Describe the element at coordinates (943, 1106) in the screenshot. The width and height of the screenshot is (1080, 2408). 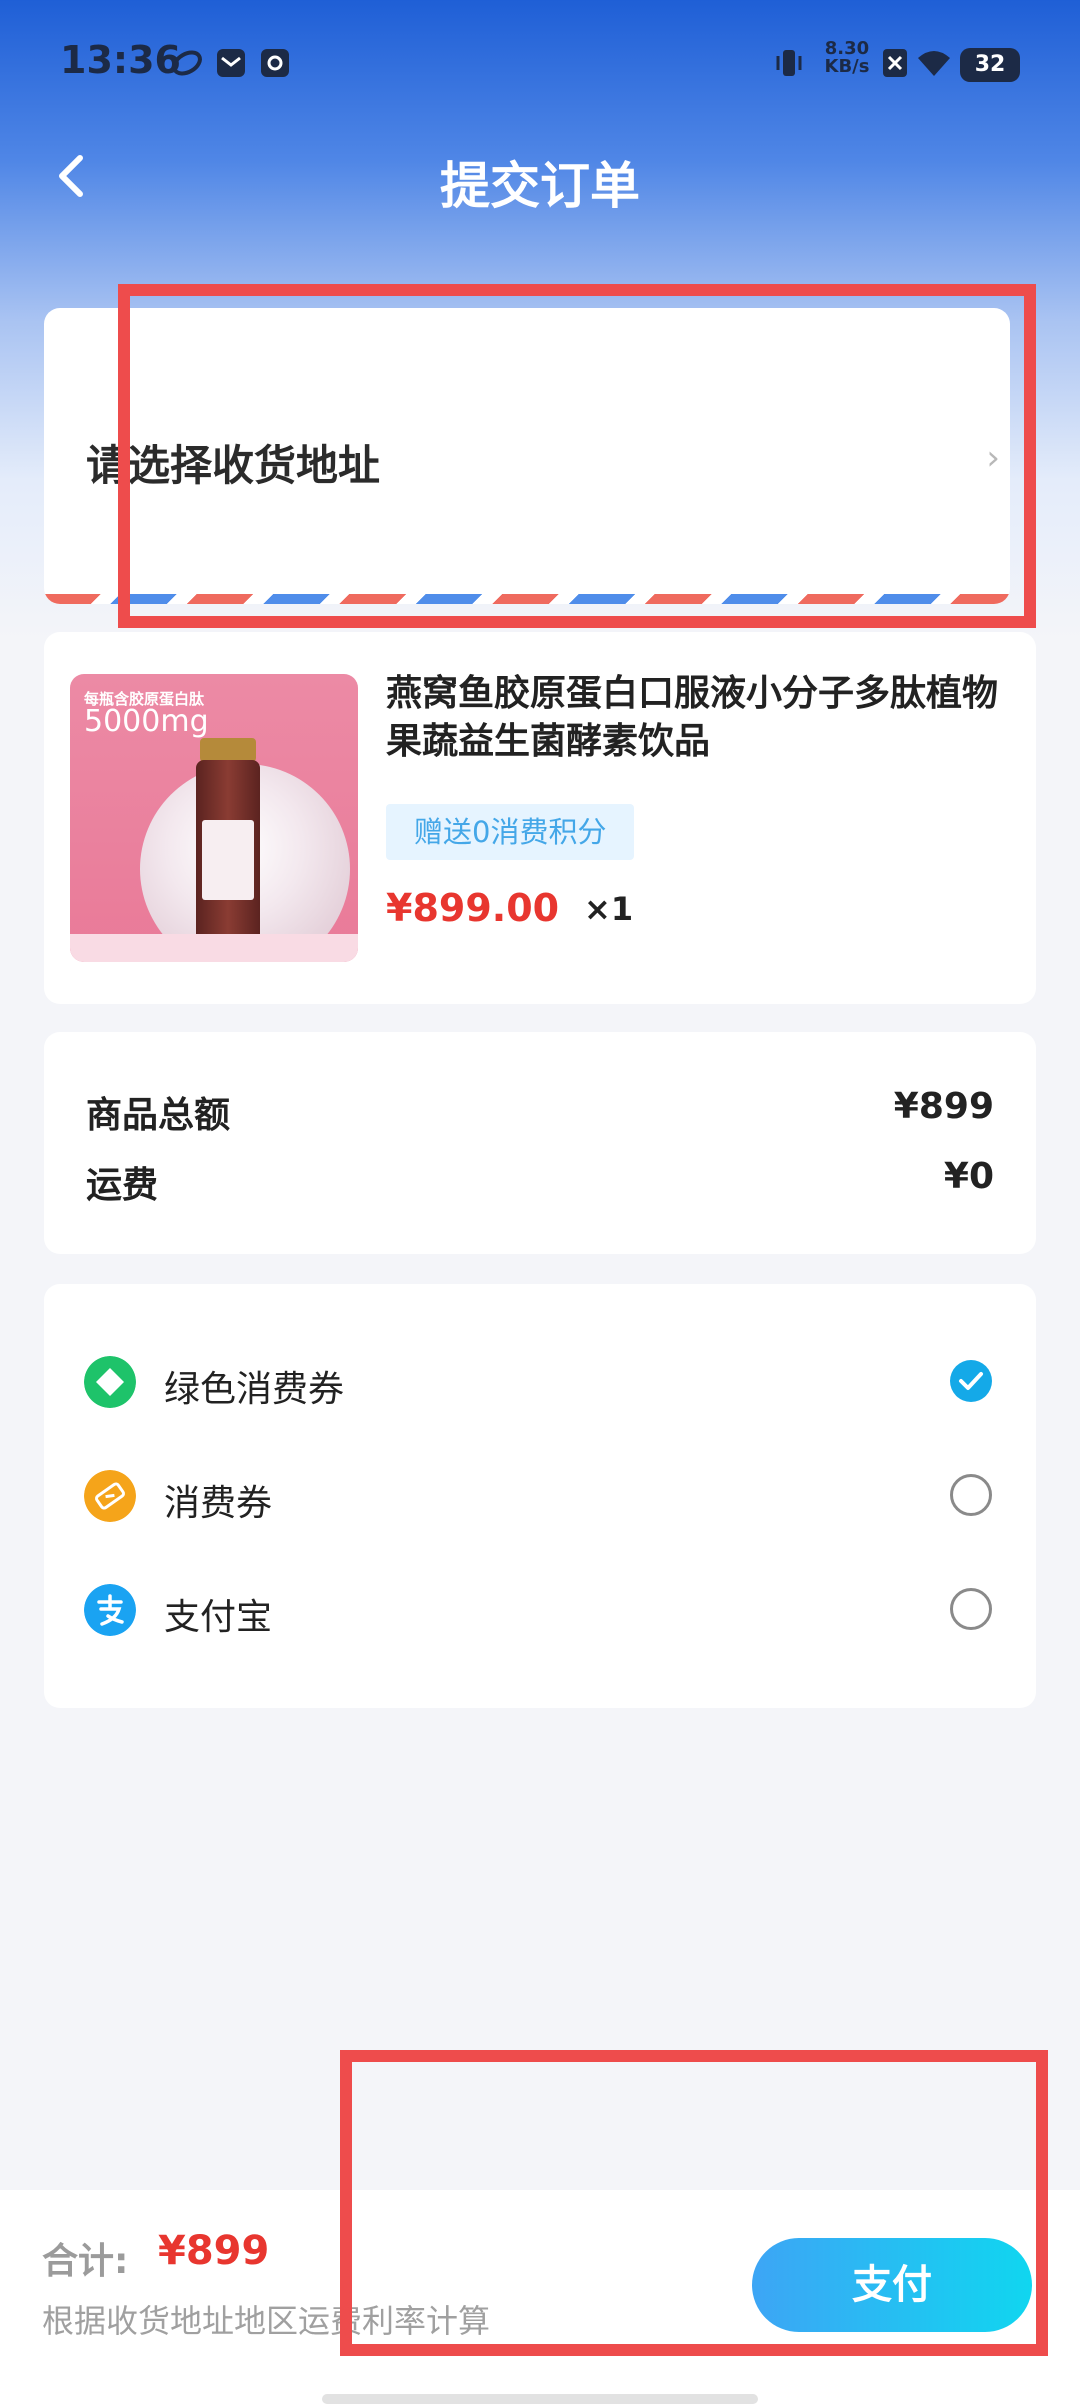
I see `subtotal-value: ¥899` at that location.